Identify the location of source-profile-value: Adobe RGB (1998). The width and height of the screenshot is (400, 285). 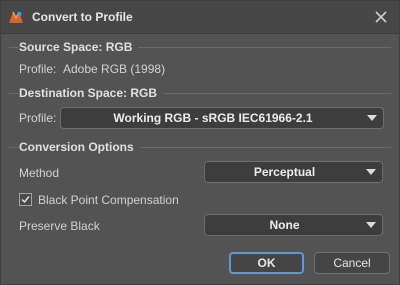
(114, 69).